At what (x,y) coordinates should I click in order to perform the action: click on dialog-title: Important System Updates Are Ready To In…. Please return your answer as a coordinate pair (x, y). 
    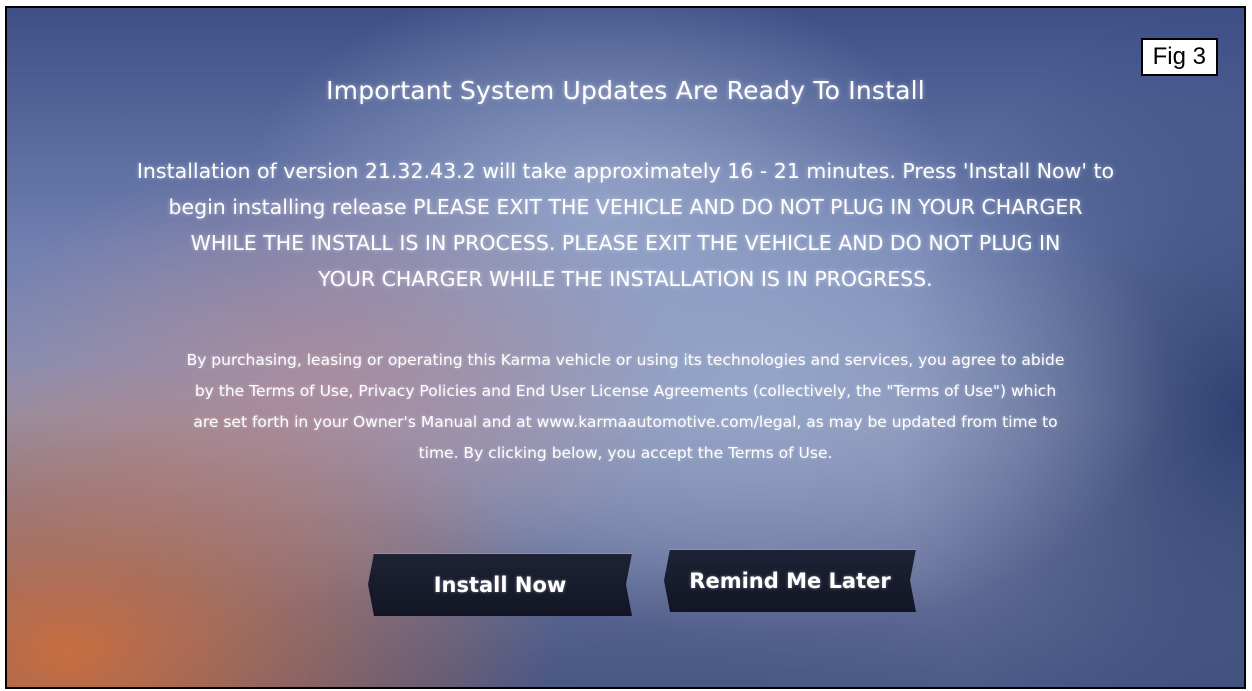
    Looking at the image, I should click on (625, 90).